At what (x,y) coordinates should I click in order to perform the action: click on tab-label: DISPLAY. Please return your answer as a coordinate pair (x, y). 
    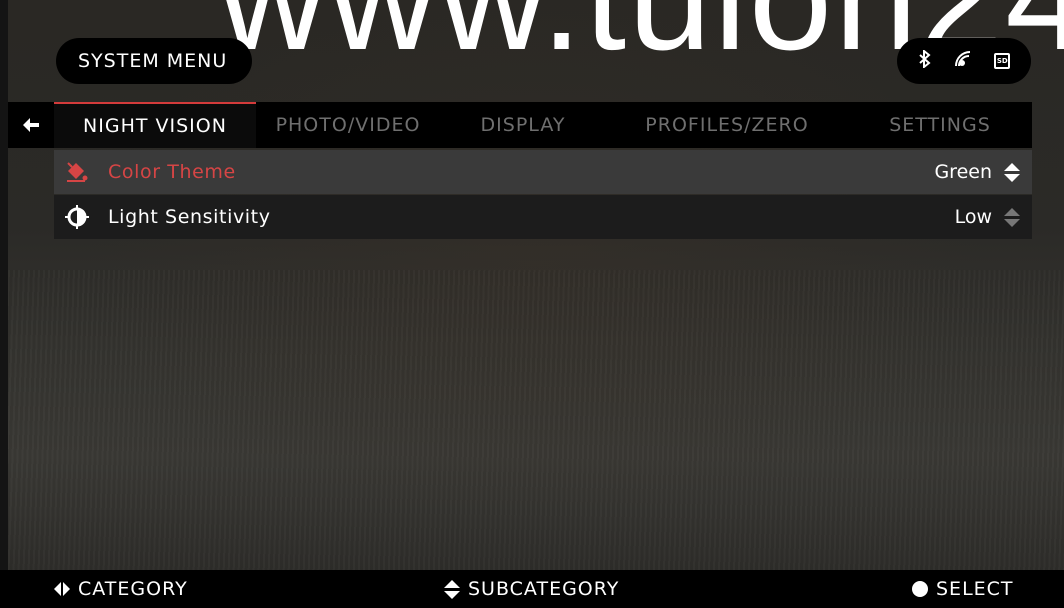
    Looking at the image, I should click on (523, 125).